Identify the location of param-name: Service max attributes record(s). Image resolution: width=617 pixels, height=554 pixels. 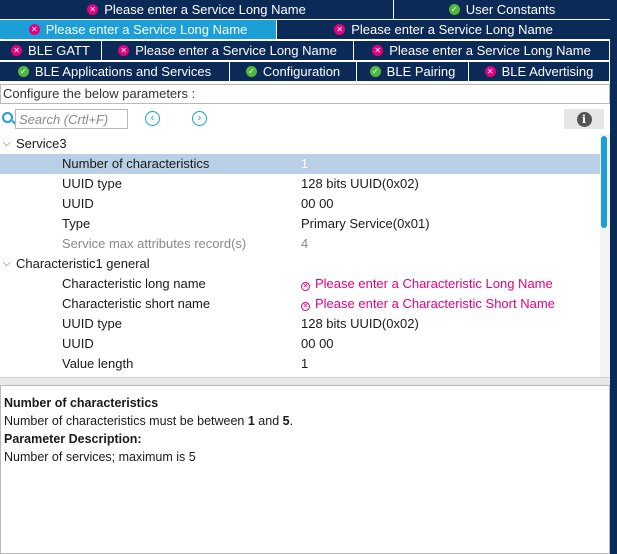
(154, 243).